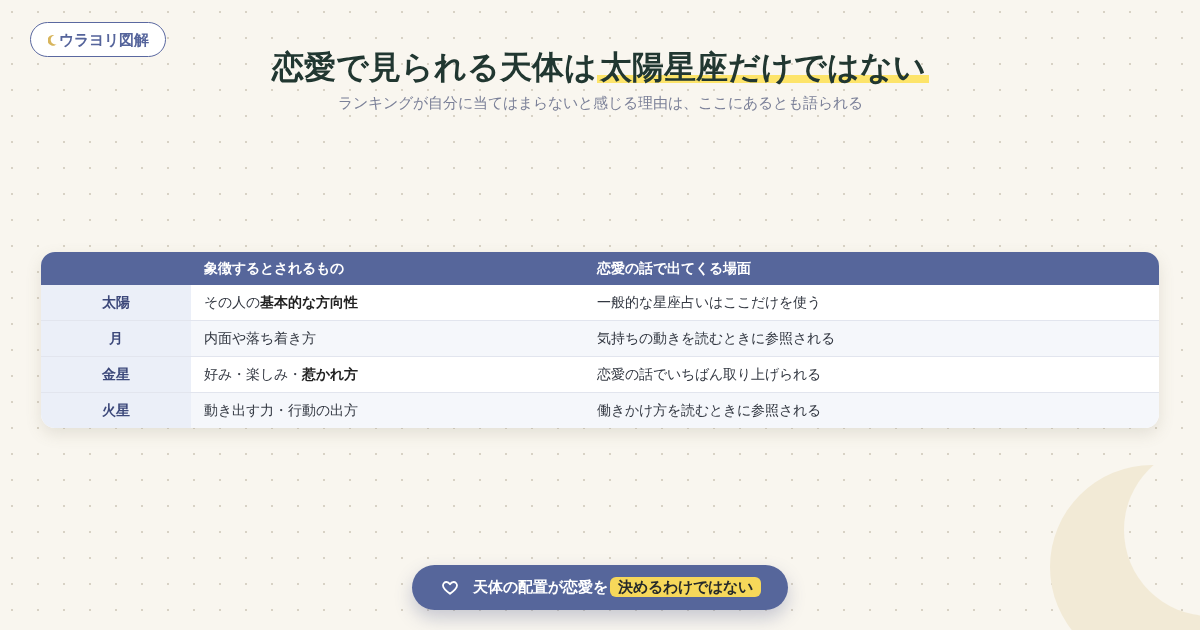 This screenshot has width=1200, height=630. I want to click on row-header: 月, so click(116, 338).